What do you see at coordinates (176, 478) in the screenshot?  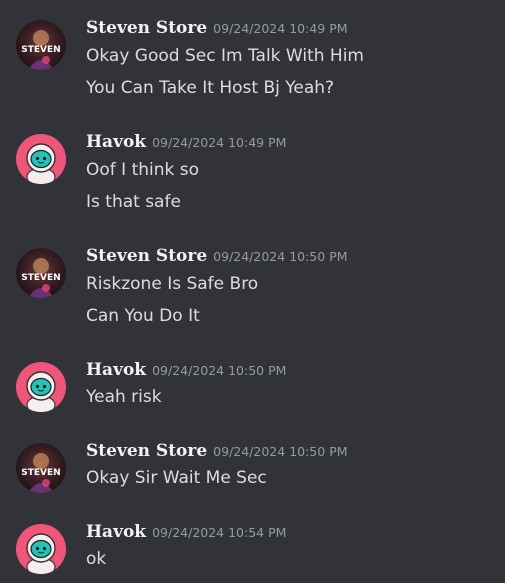 I see `message-text: Okay Sir Wait Me Sec` at bounding box center [176, 478].